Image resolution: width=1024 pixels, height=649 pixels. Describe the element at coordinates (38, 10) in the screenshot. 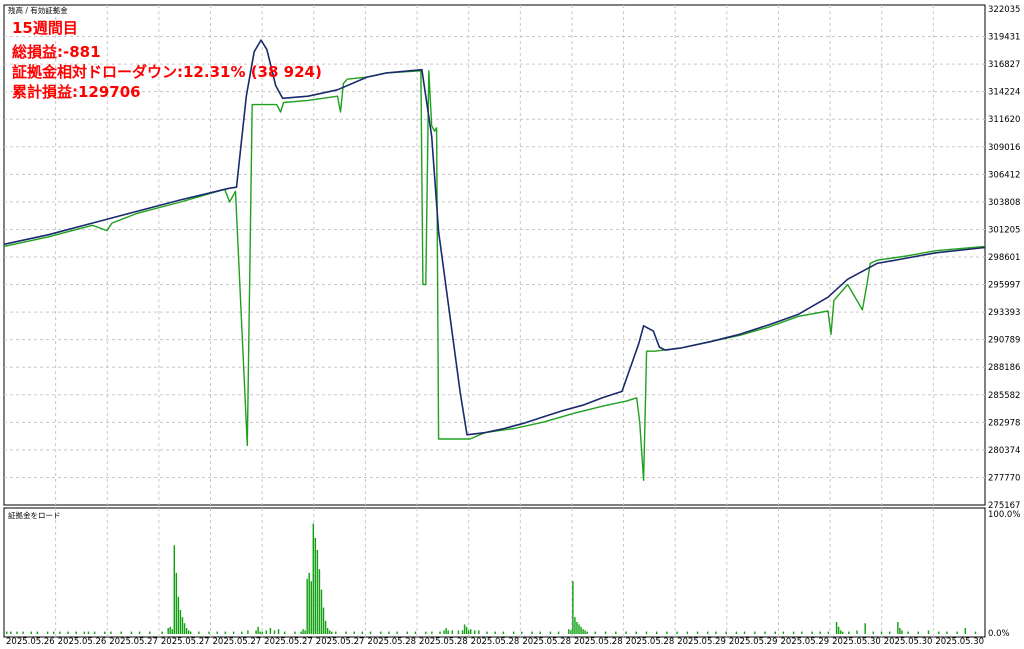

I see `main-legend: 残高 / 有効証拠金` at that location.